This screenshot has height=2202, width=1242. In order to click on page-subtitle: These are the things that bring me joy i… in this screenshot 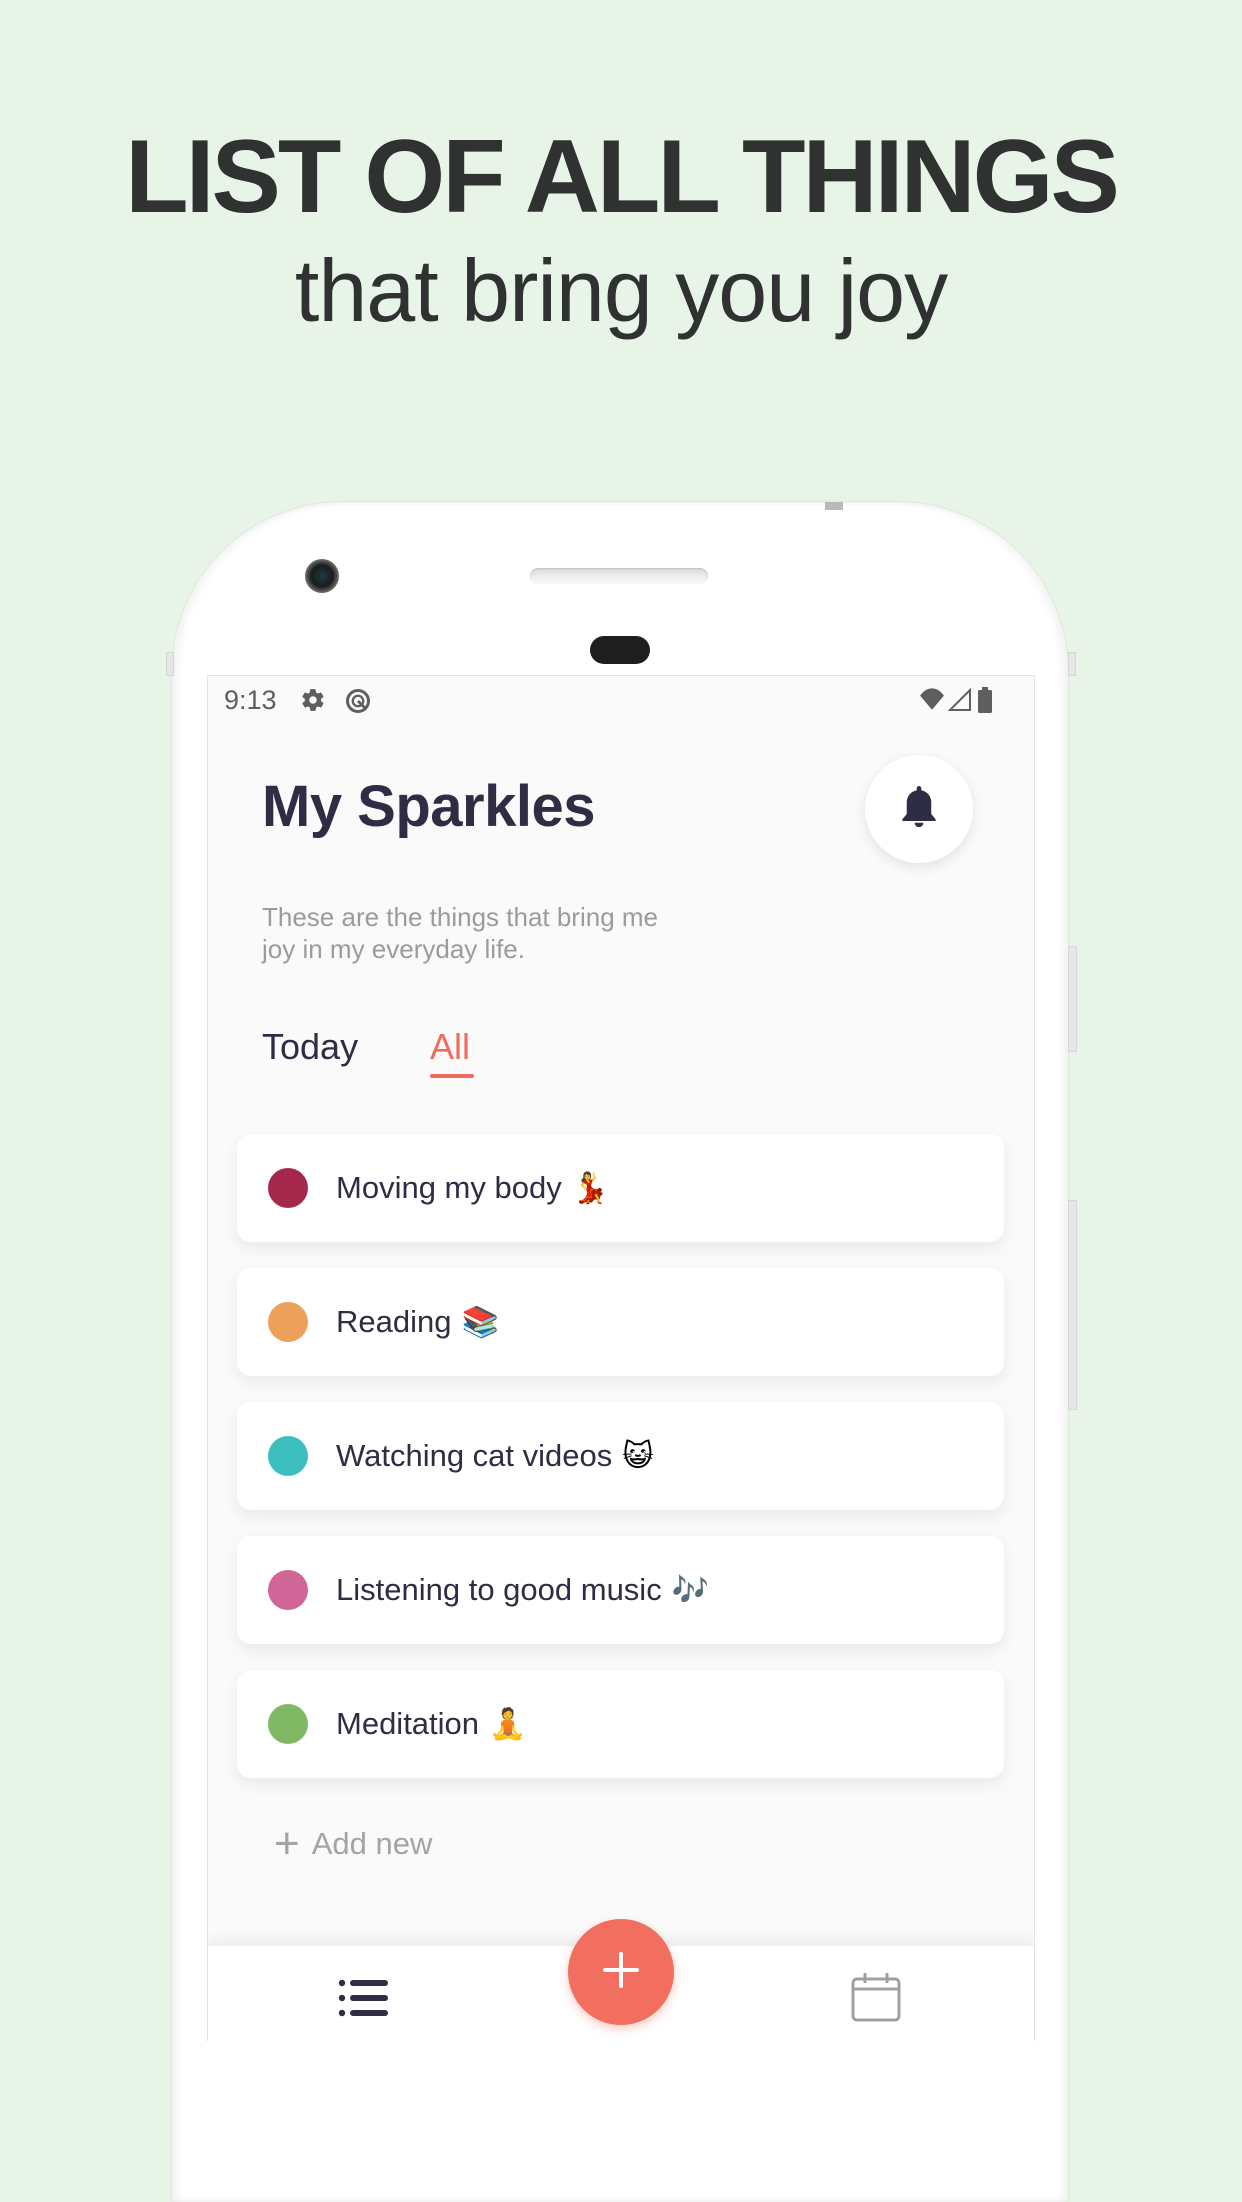, I will do `click(460, 933)`.